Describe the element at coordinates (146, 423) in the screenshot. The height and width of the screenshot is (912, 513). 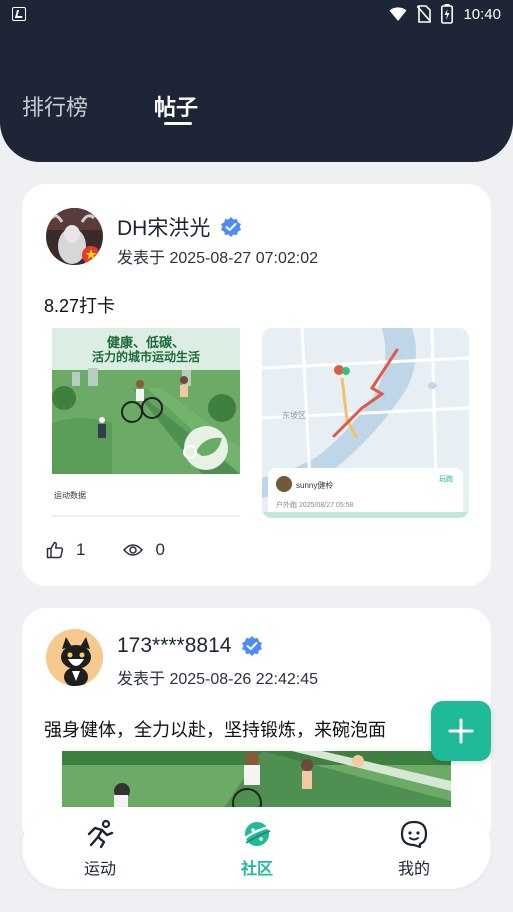
I see `post-image-poster: 健康、低碳、 活力的城市运动生活 运动数据` at that location.